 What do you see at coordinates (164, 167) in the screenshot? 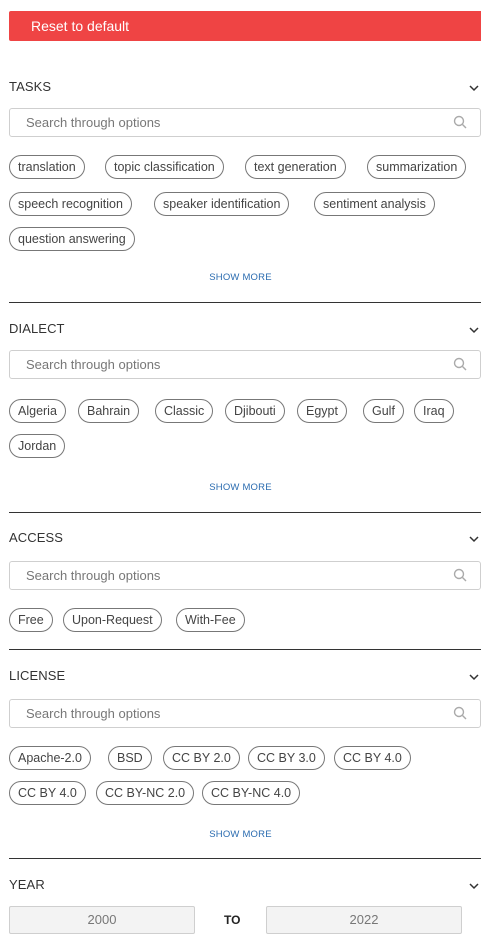
I see `chip-topic-classification: topic classification` at bounding box center [164, 167].